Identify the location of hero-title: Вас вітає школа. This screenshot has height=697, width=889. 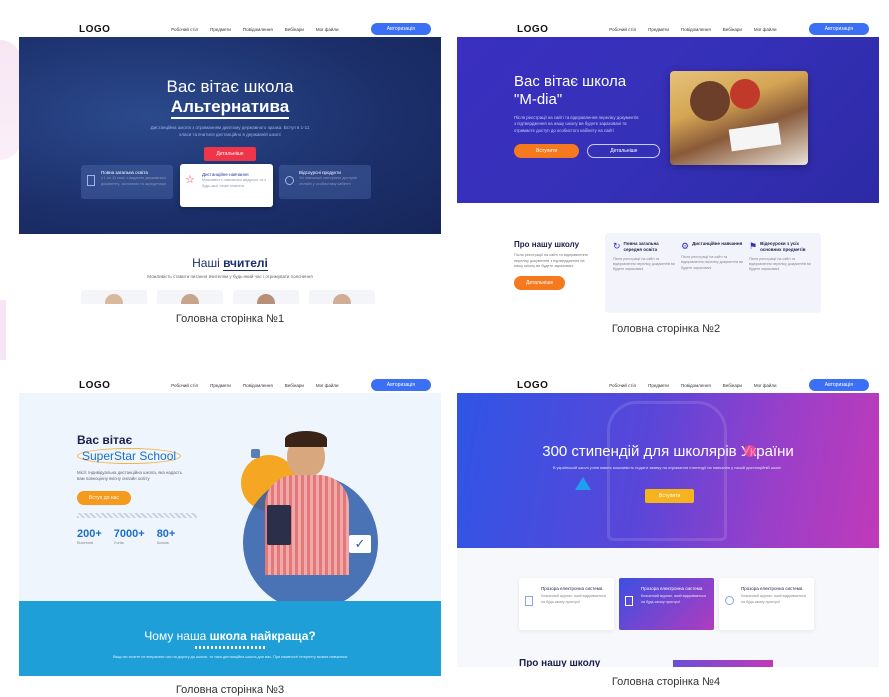
(570, 81).